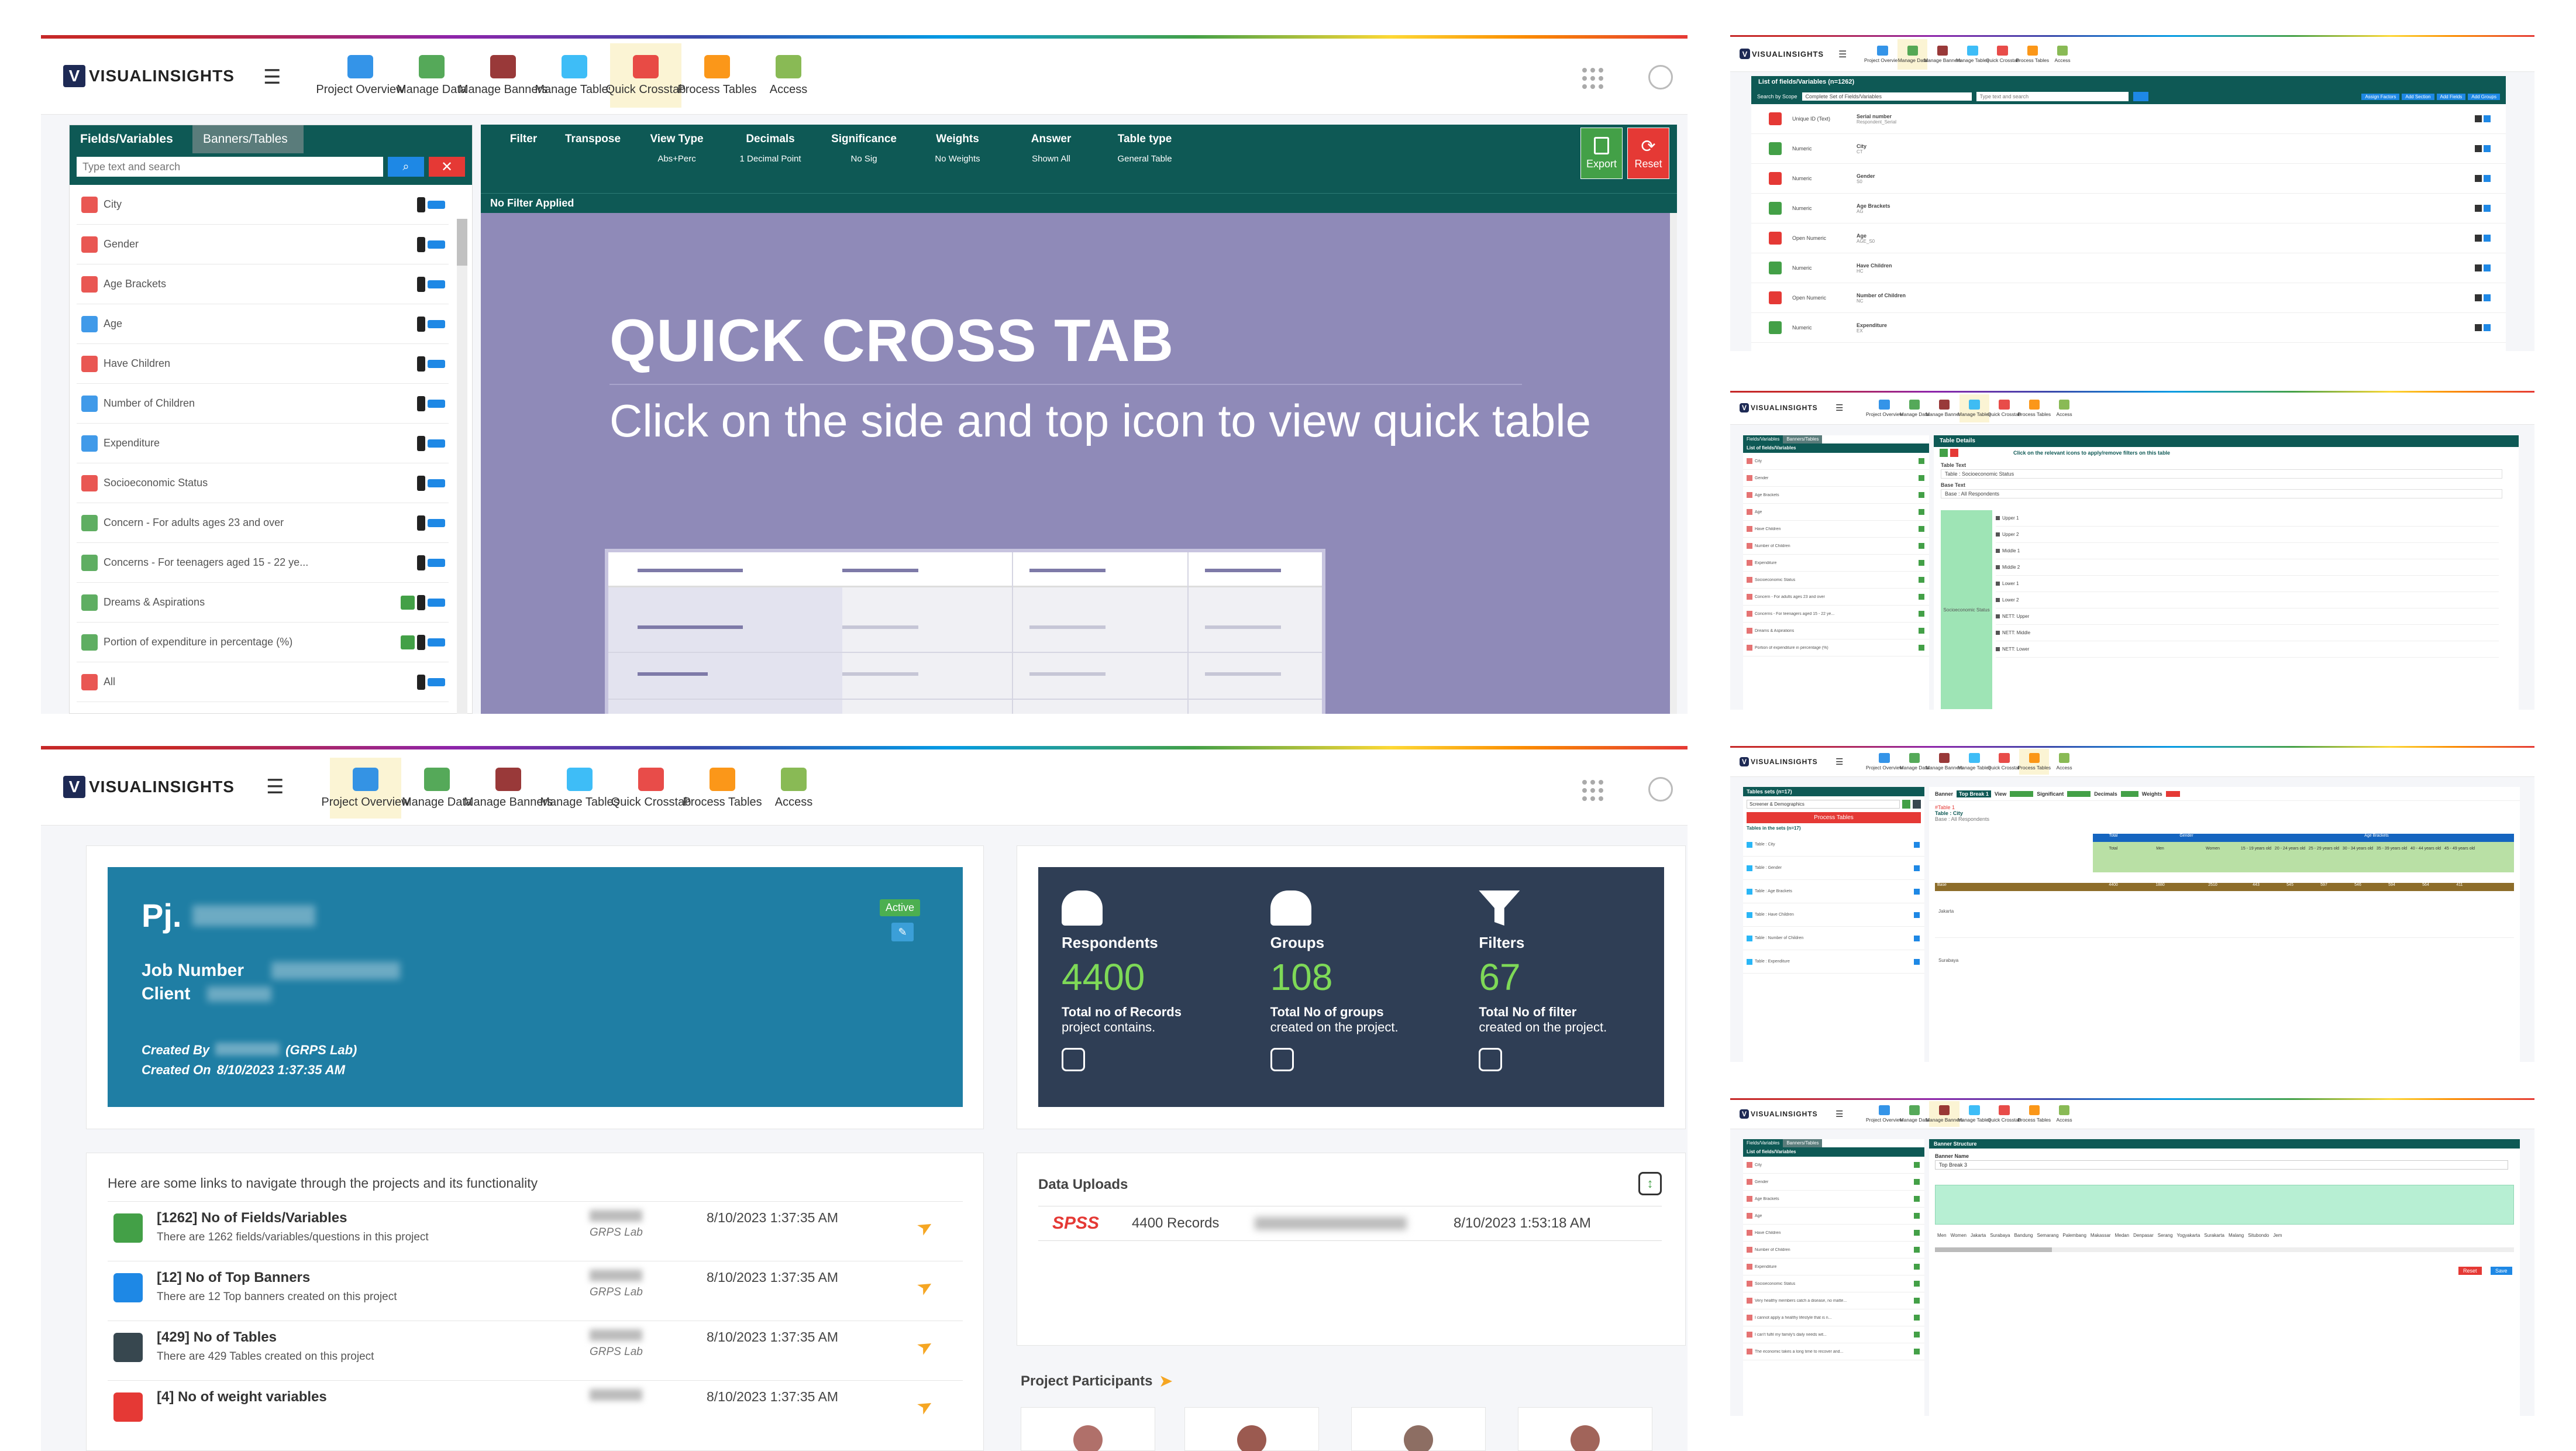 This screenshot has height=1451, width=2576. What do you see at coordinates (1906, 804) in the screenshot?
I see `set-add-button` at bounding box center [1906, 804].